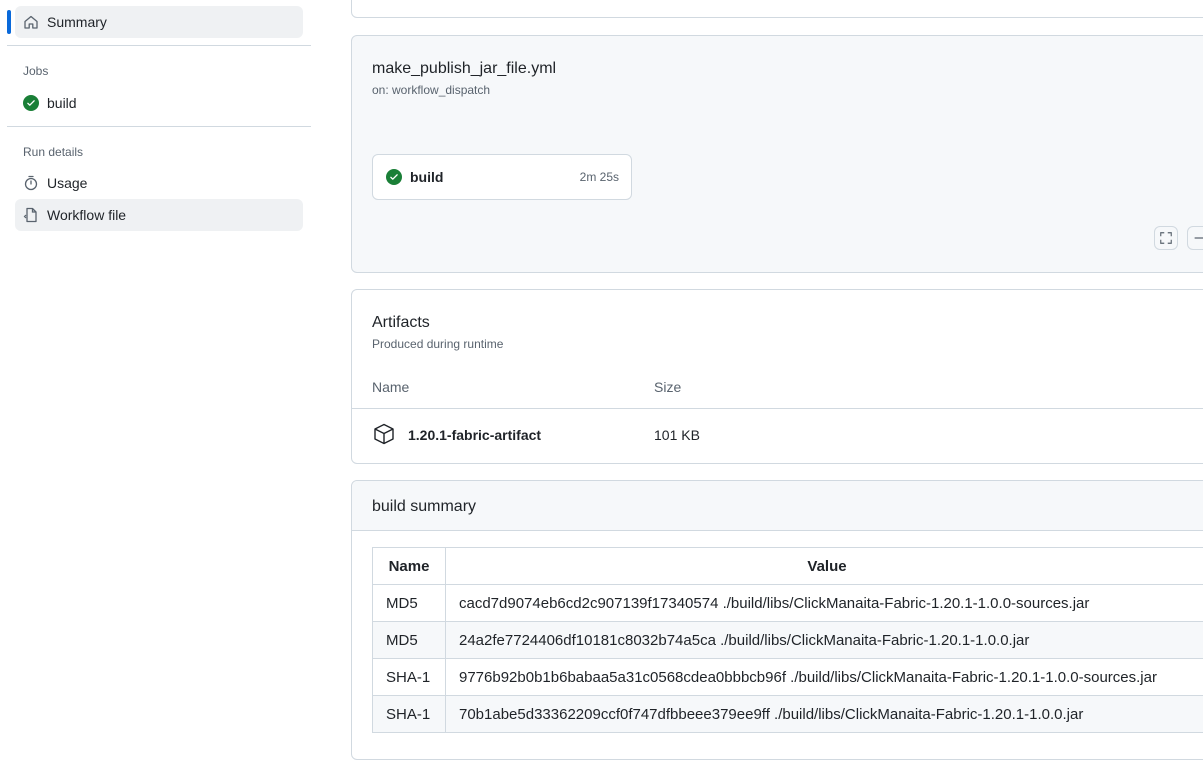 The width and height of the screenshot is (1203, 760). I want to click on file-code-icon, so click(31, 215).